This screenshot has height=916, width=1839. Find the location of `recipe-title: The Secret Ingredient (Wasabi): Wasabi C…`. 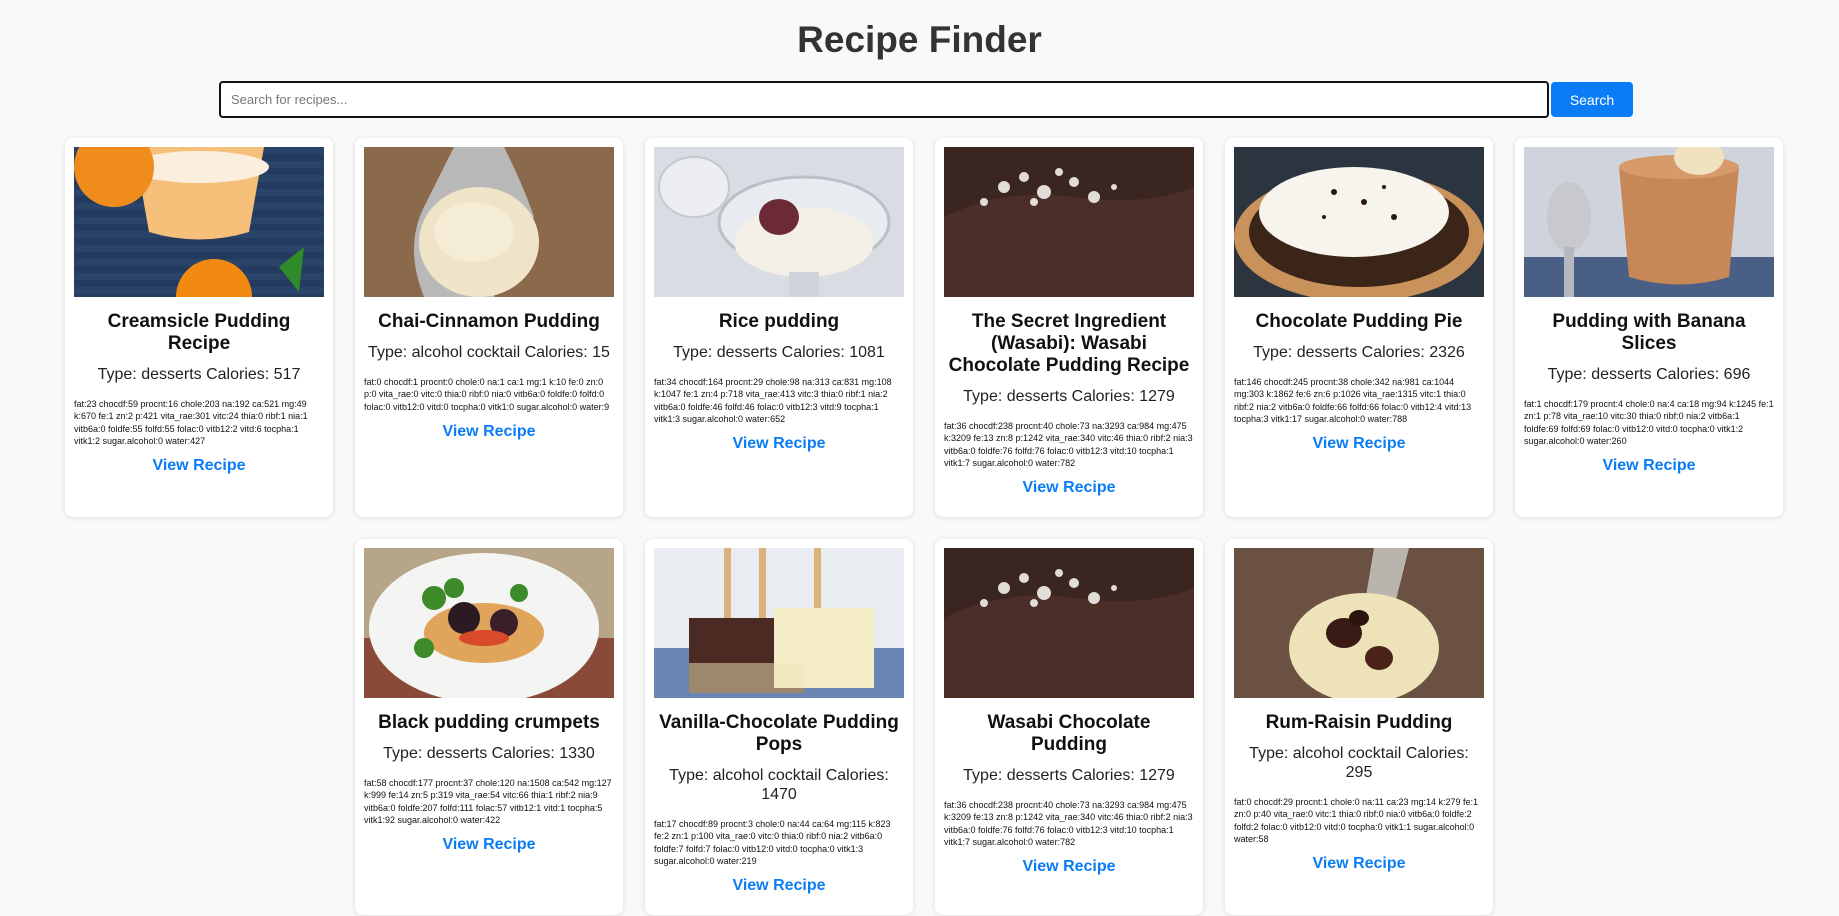

recipe-title: The Secret Ingredient (Wasabi): Wasabi C… is located at coordinates (1069, 343).